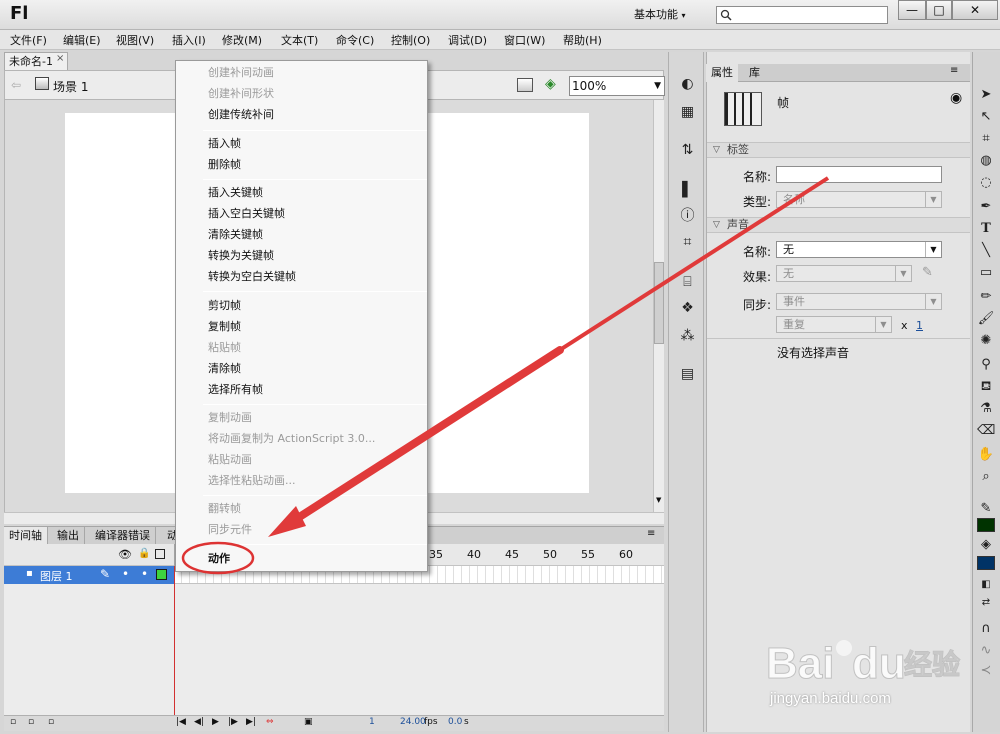 The height and width of the screenshot is (734, 1000). Describe the element at coordinates (844, 648) in the screenshot. I see `paw-icon` at that location.